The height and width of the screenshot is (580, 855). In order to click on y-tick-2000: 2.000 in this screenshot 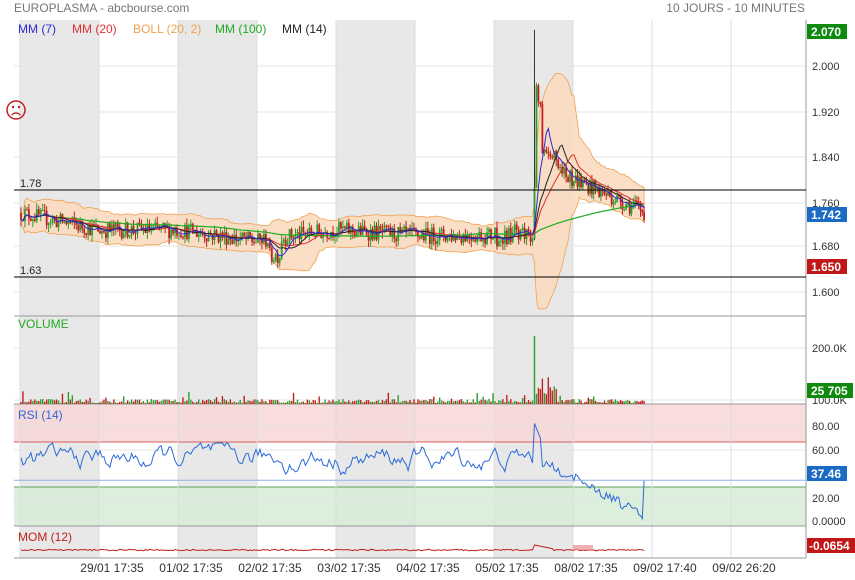, I will do `click(826, 67)`.